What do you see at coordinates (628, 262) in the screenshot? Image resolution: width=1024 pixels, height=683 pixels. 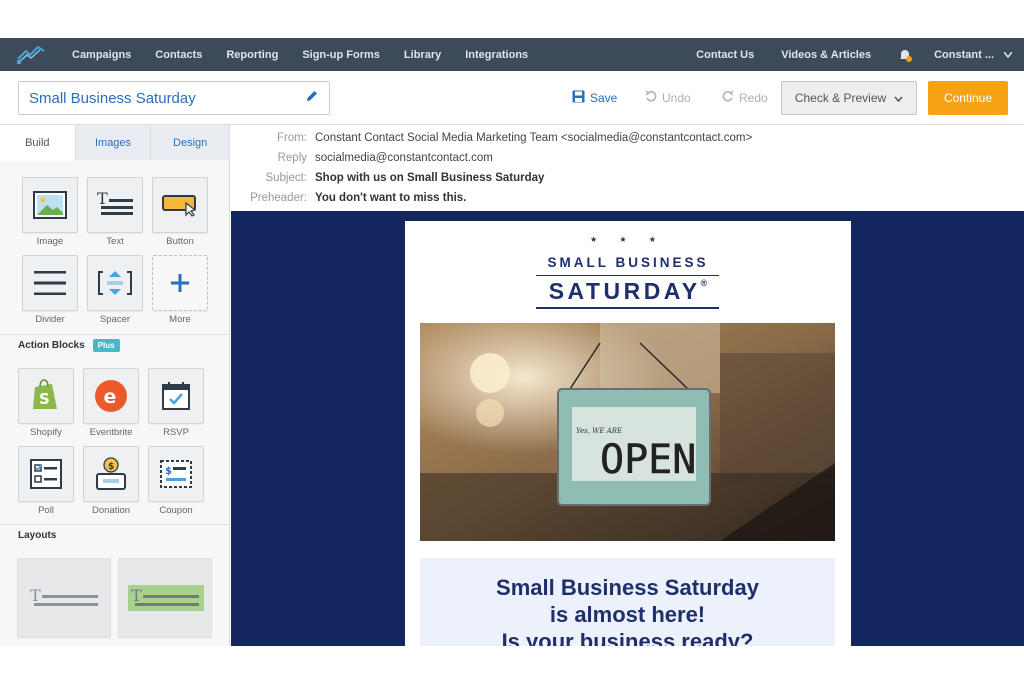 I see `logo-line-1: SMALL BUSINESS` at bounding box center [628, 262].